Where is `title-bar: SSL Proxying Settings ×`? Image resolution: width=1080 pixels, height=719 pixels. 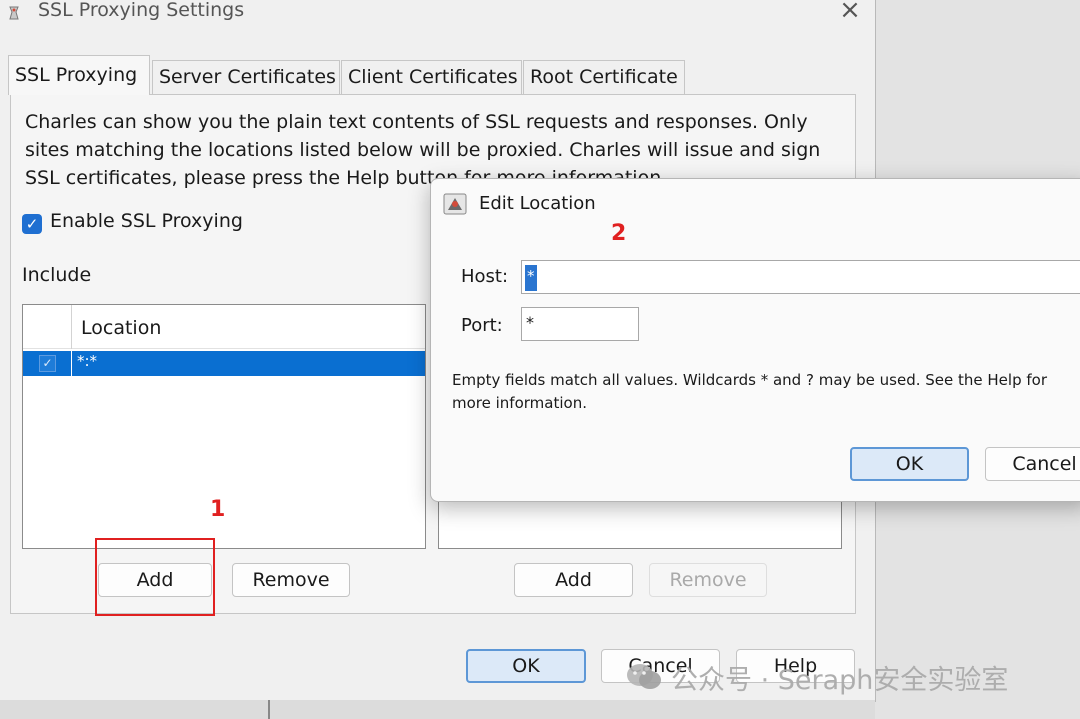 title-bar: SSL Proxying Settings × is located at coordinates (438, 15).